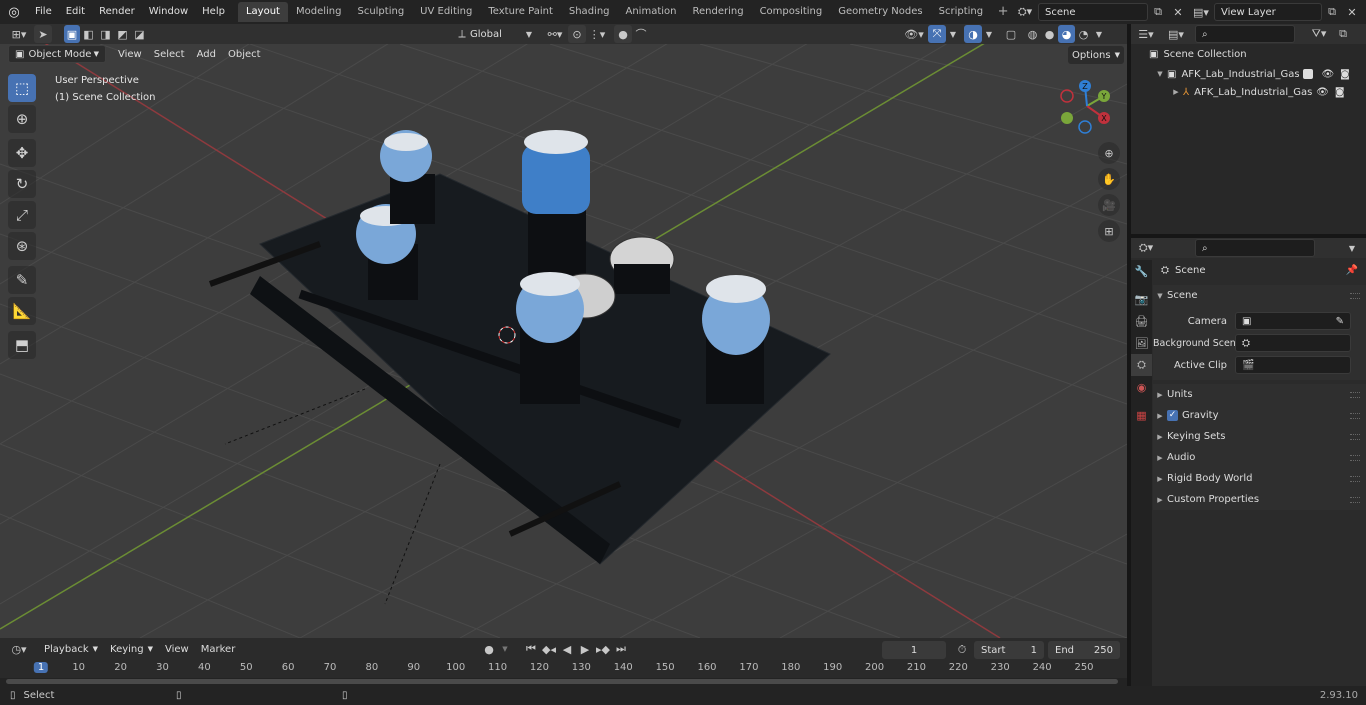 This screenshot has height=705, width=1366. What do you see at coordinates (1248, 54) in the screenshot?
I see `outliner-scene-collection: ▣ Scene Collection` at bounding box center [1248, 54].